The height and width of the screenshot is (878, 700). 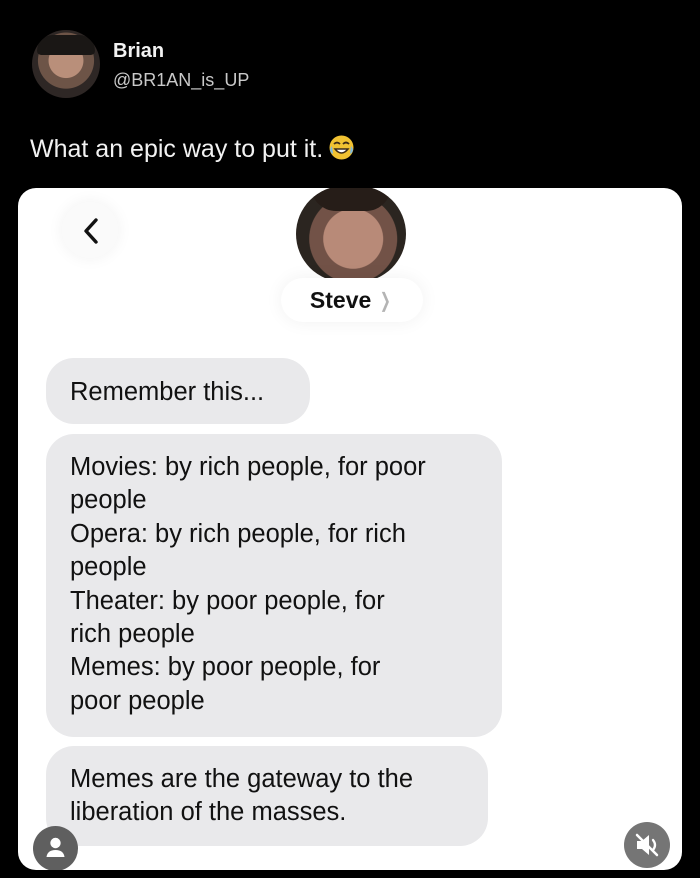 I want to click on tears-of-joy-emoji-icon, so click(x=341, y=147).